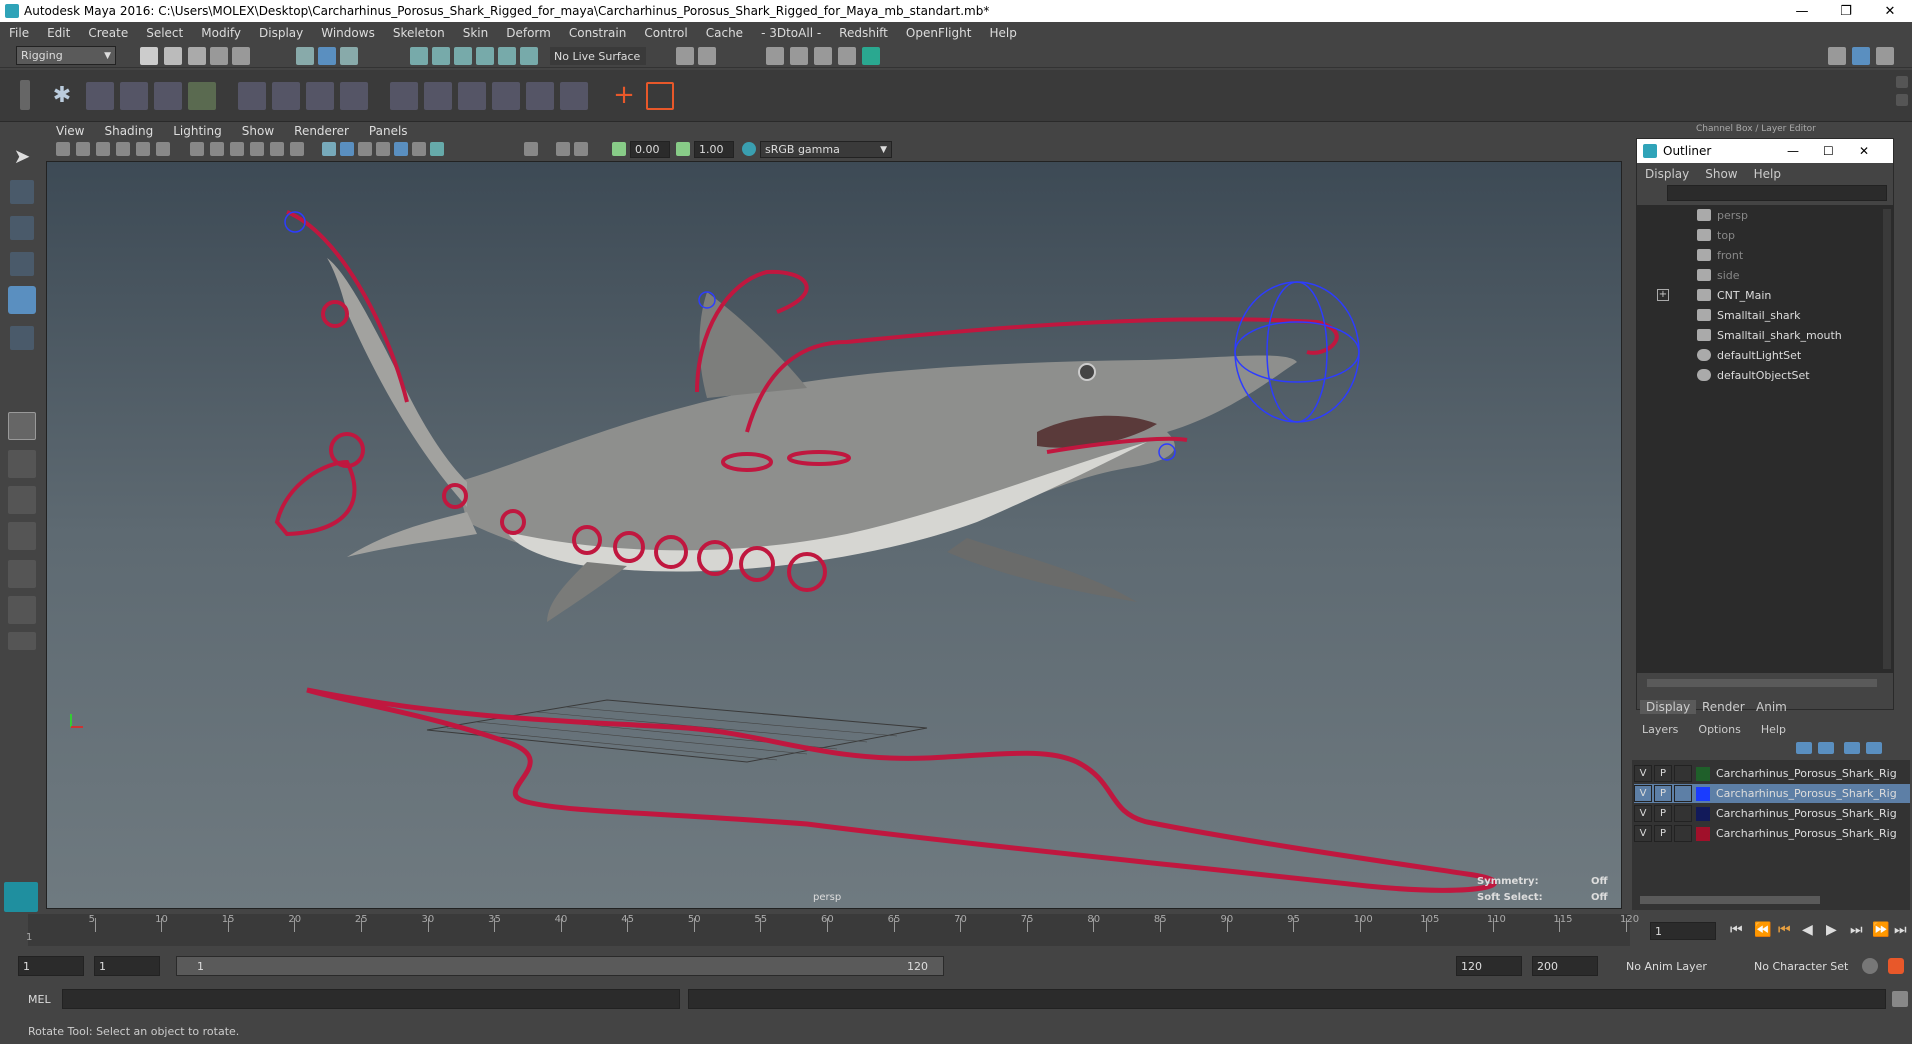  What do you see at coordinates (665, 33) in the screenshot?
I see `menu-control: Control` at bounding box center [665, 33].